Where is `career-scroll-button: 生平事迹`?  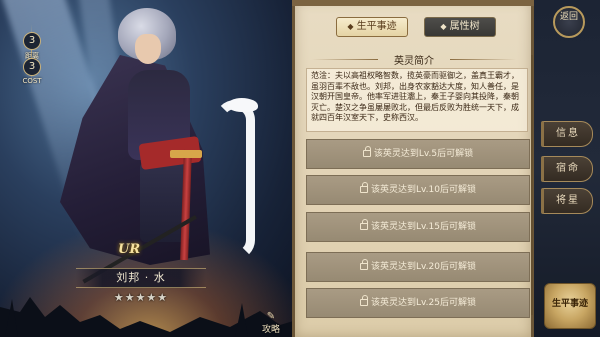 career-scroll-button: 生平事迹 is located at coordinates (570, 306).